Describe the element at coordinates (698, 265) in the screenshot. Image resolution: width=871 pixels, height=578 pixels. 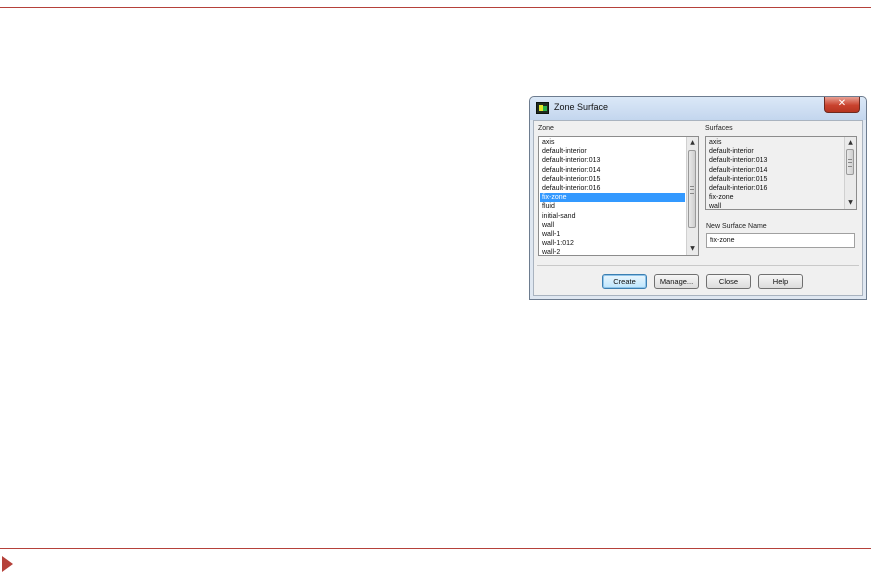
I see `button-separator` at that location.